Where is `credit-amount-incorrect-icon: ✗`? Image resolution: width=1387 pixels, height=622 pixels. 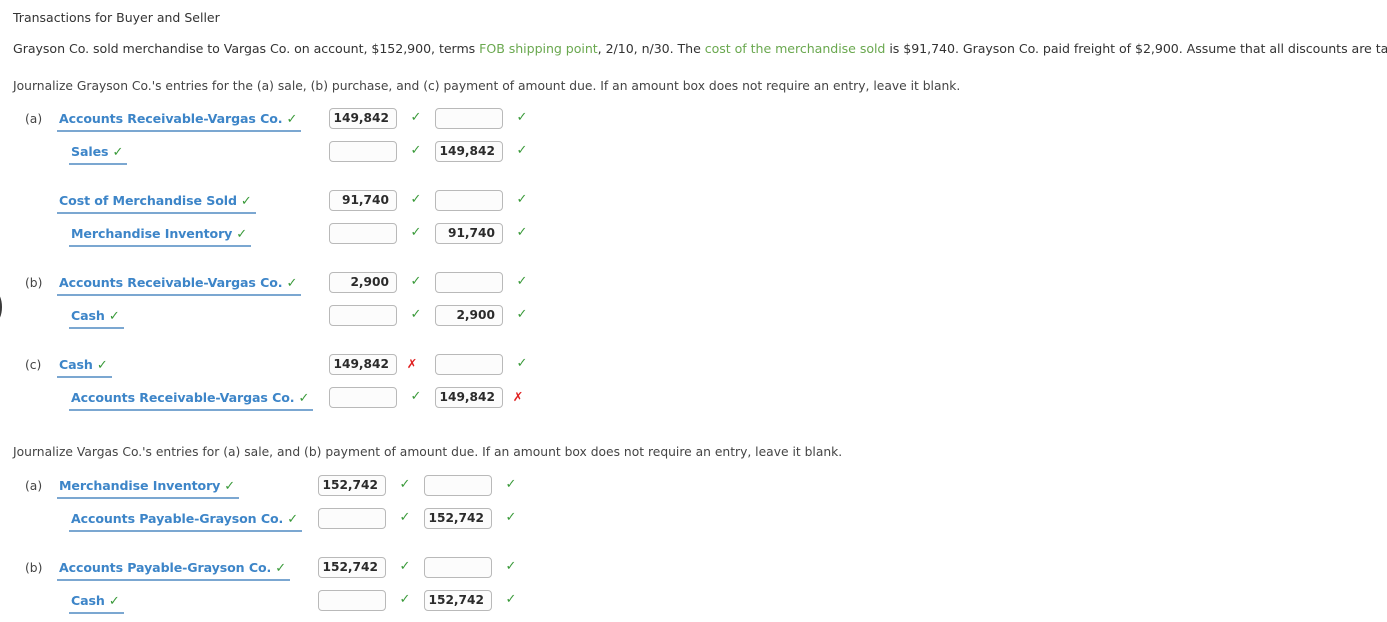
credit-amount-incorrect-icon: ✗ is located at coordinates (518, 396).